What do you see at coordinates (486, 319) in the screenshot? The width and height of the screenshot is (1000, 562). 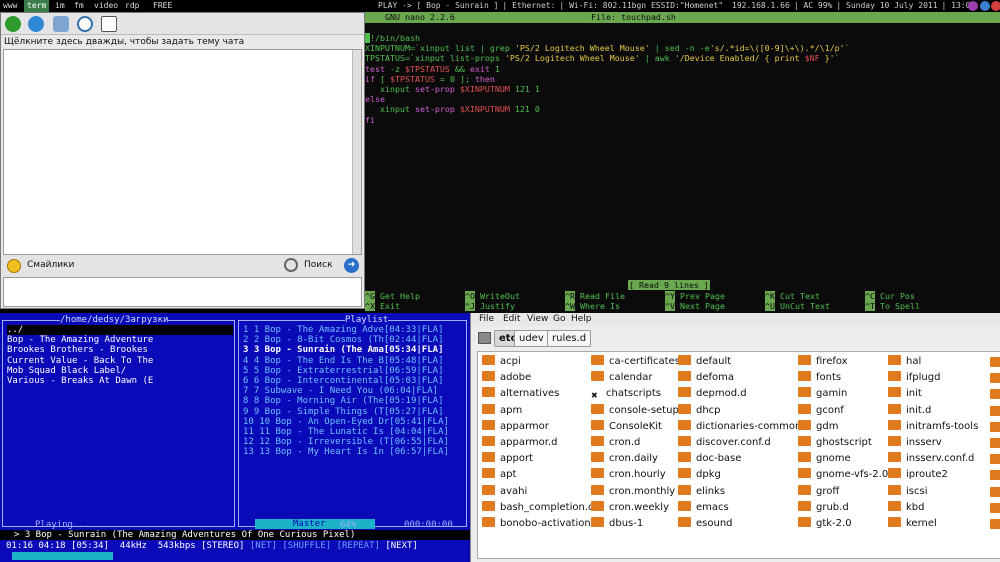 I see `menu-file: File` at bounding box center [486, 319].